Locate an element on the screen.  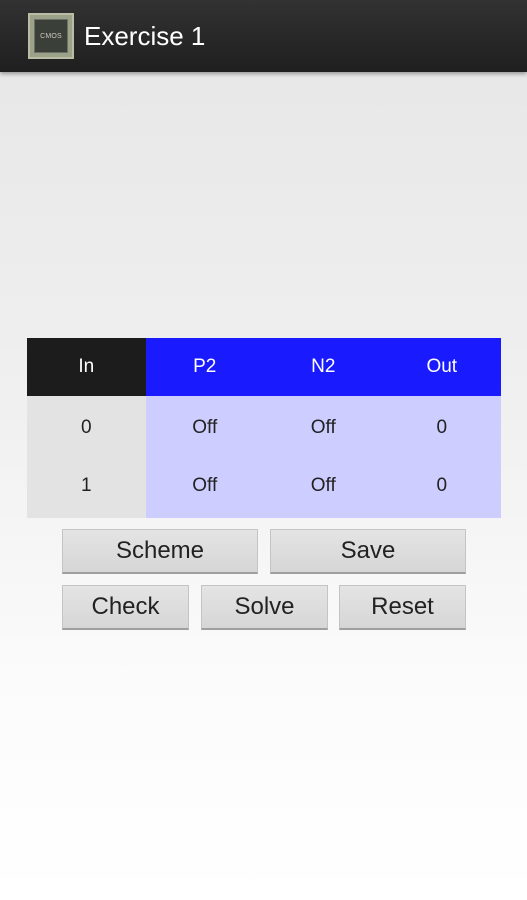
app-icon-label: CMOS is located at coordinates (51, 36).